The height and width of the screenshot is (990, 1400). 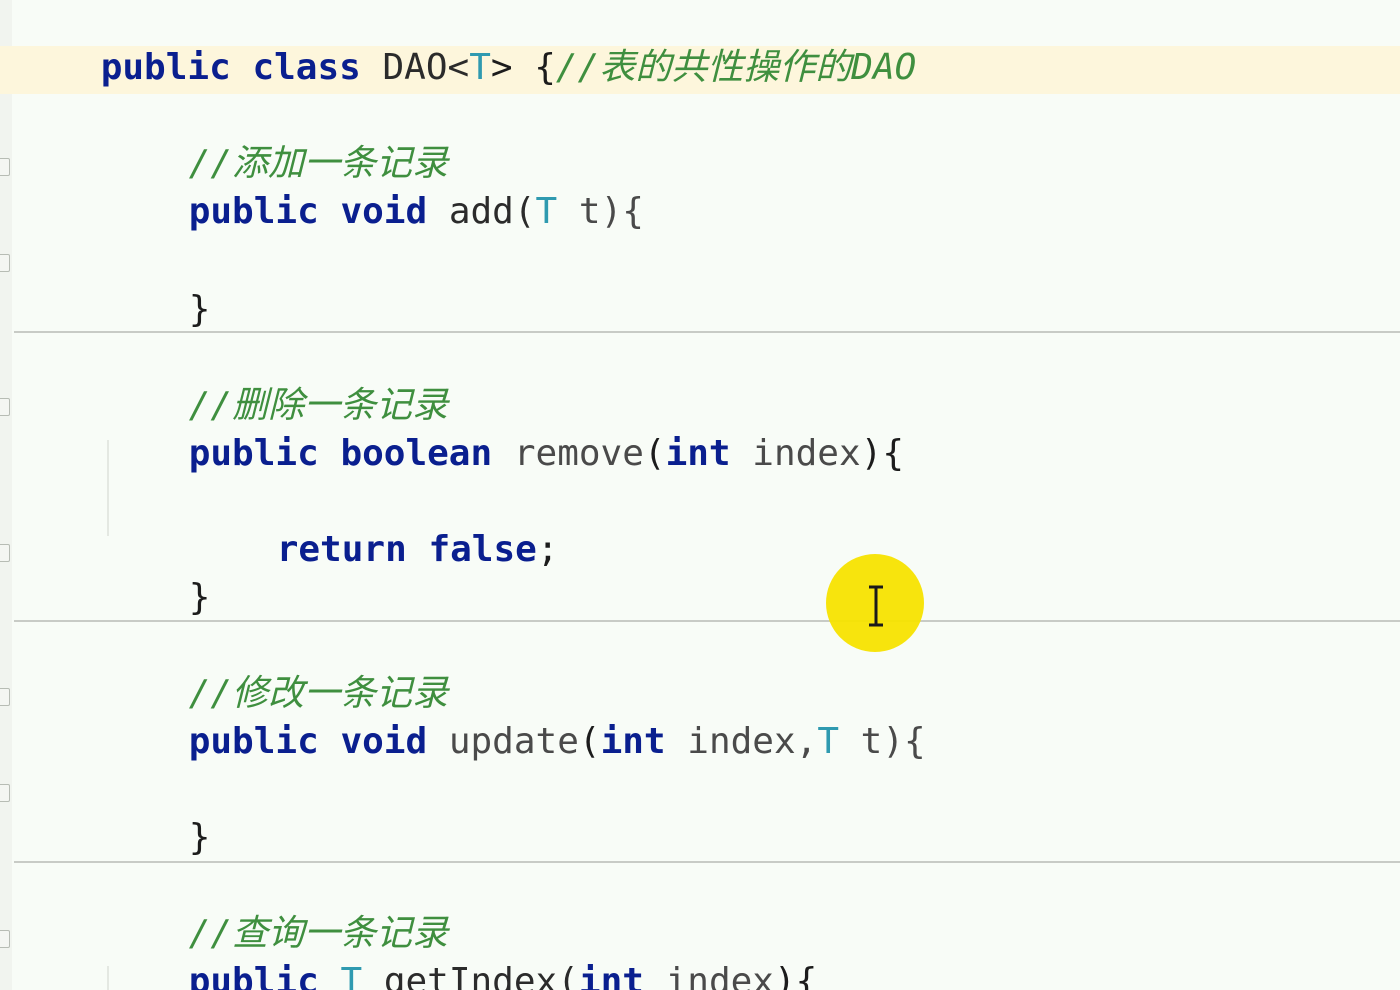 I want to click on method-name: remove, so click(x=578, y=453).